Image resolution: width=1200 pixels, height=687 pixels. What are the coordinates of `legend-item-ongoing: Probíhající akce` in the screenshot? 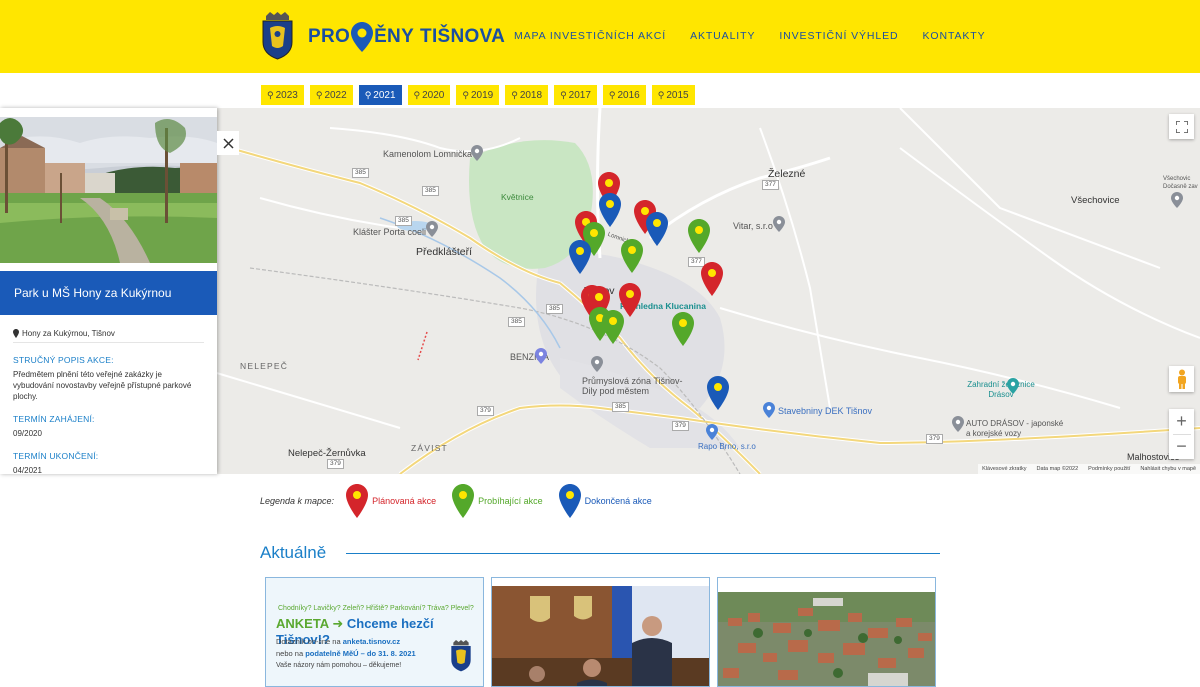 It's located at (497, 501).